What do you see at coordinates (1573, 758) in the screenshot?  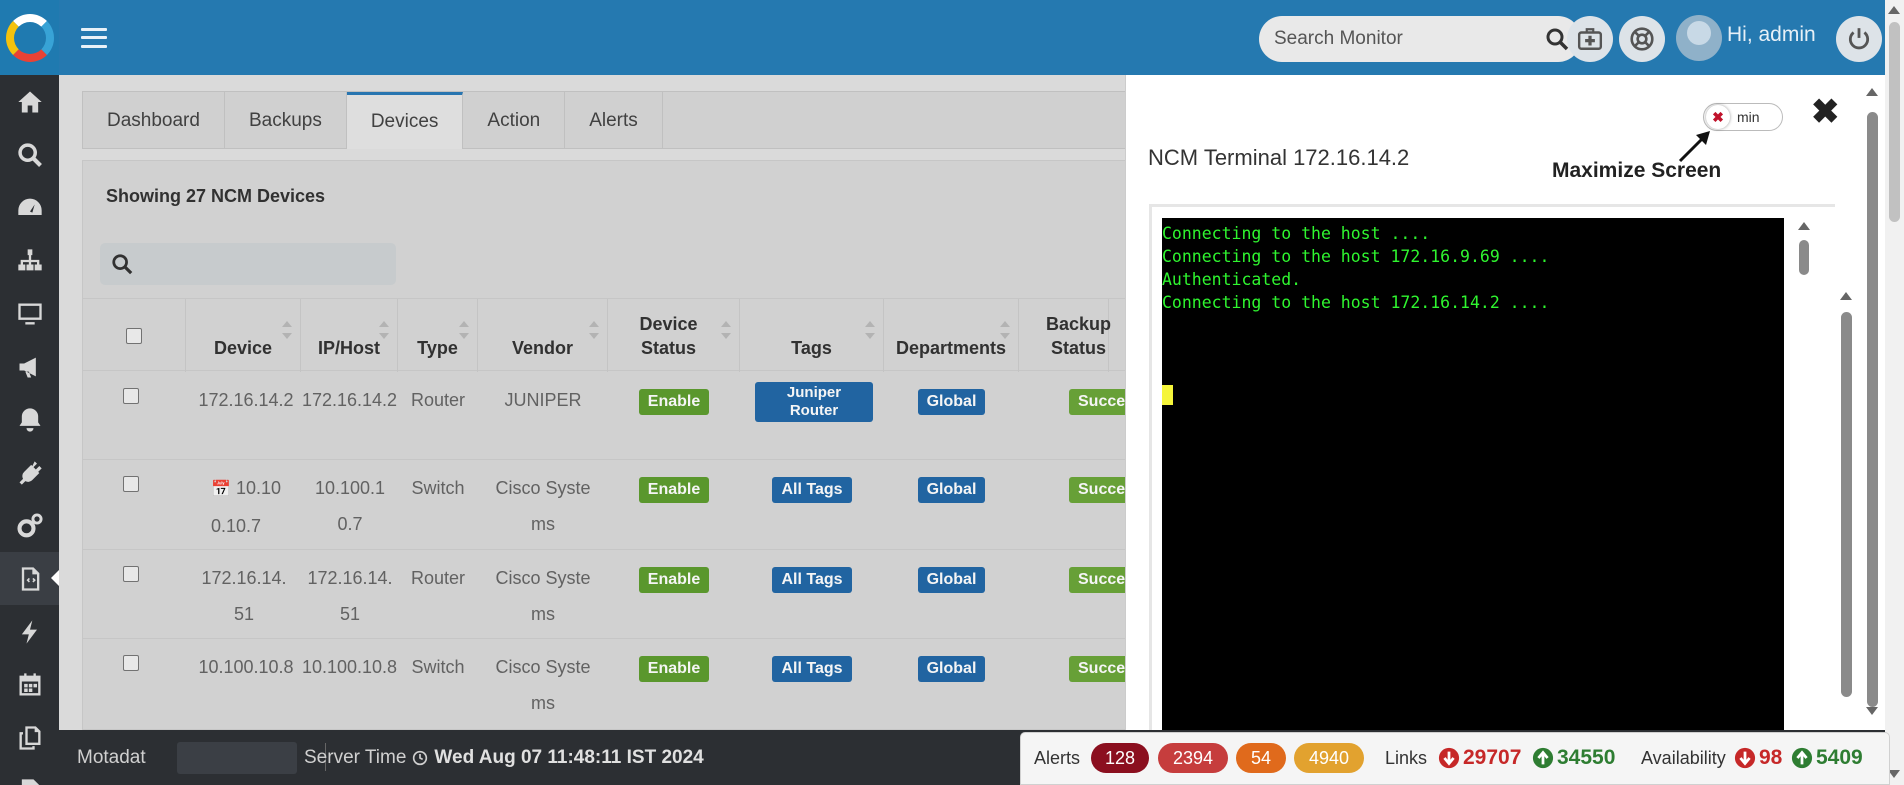 I see `links-up: 34550` at bounding box center [1573, 758].